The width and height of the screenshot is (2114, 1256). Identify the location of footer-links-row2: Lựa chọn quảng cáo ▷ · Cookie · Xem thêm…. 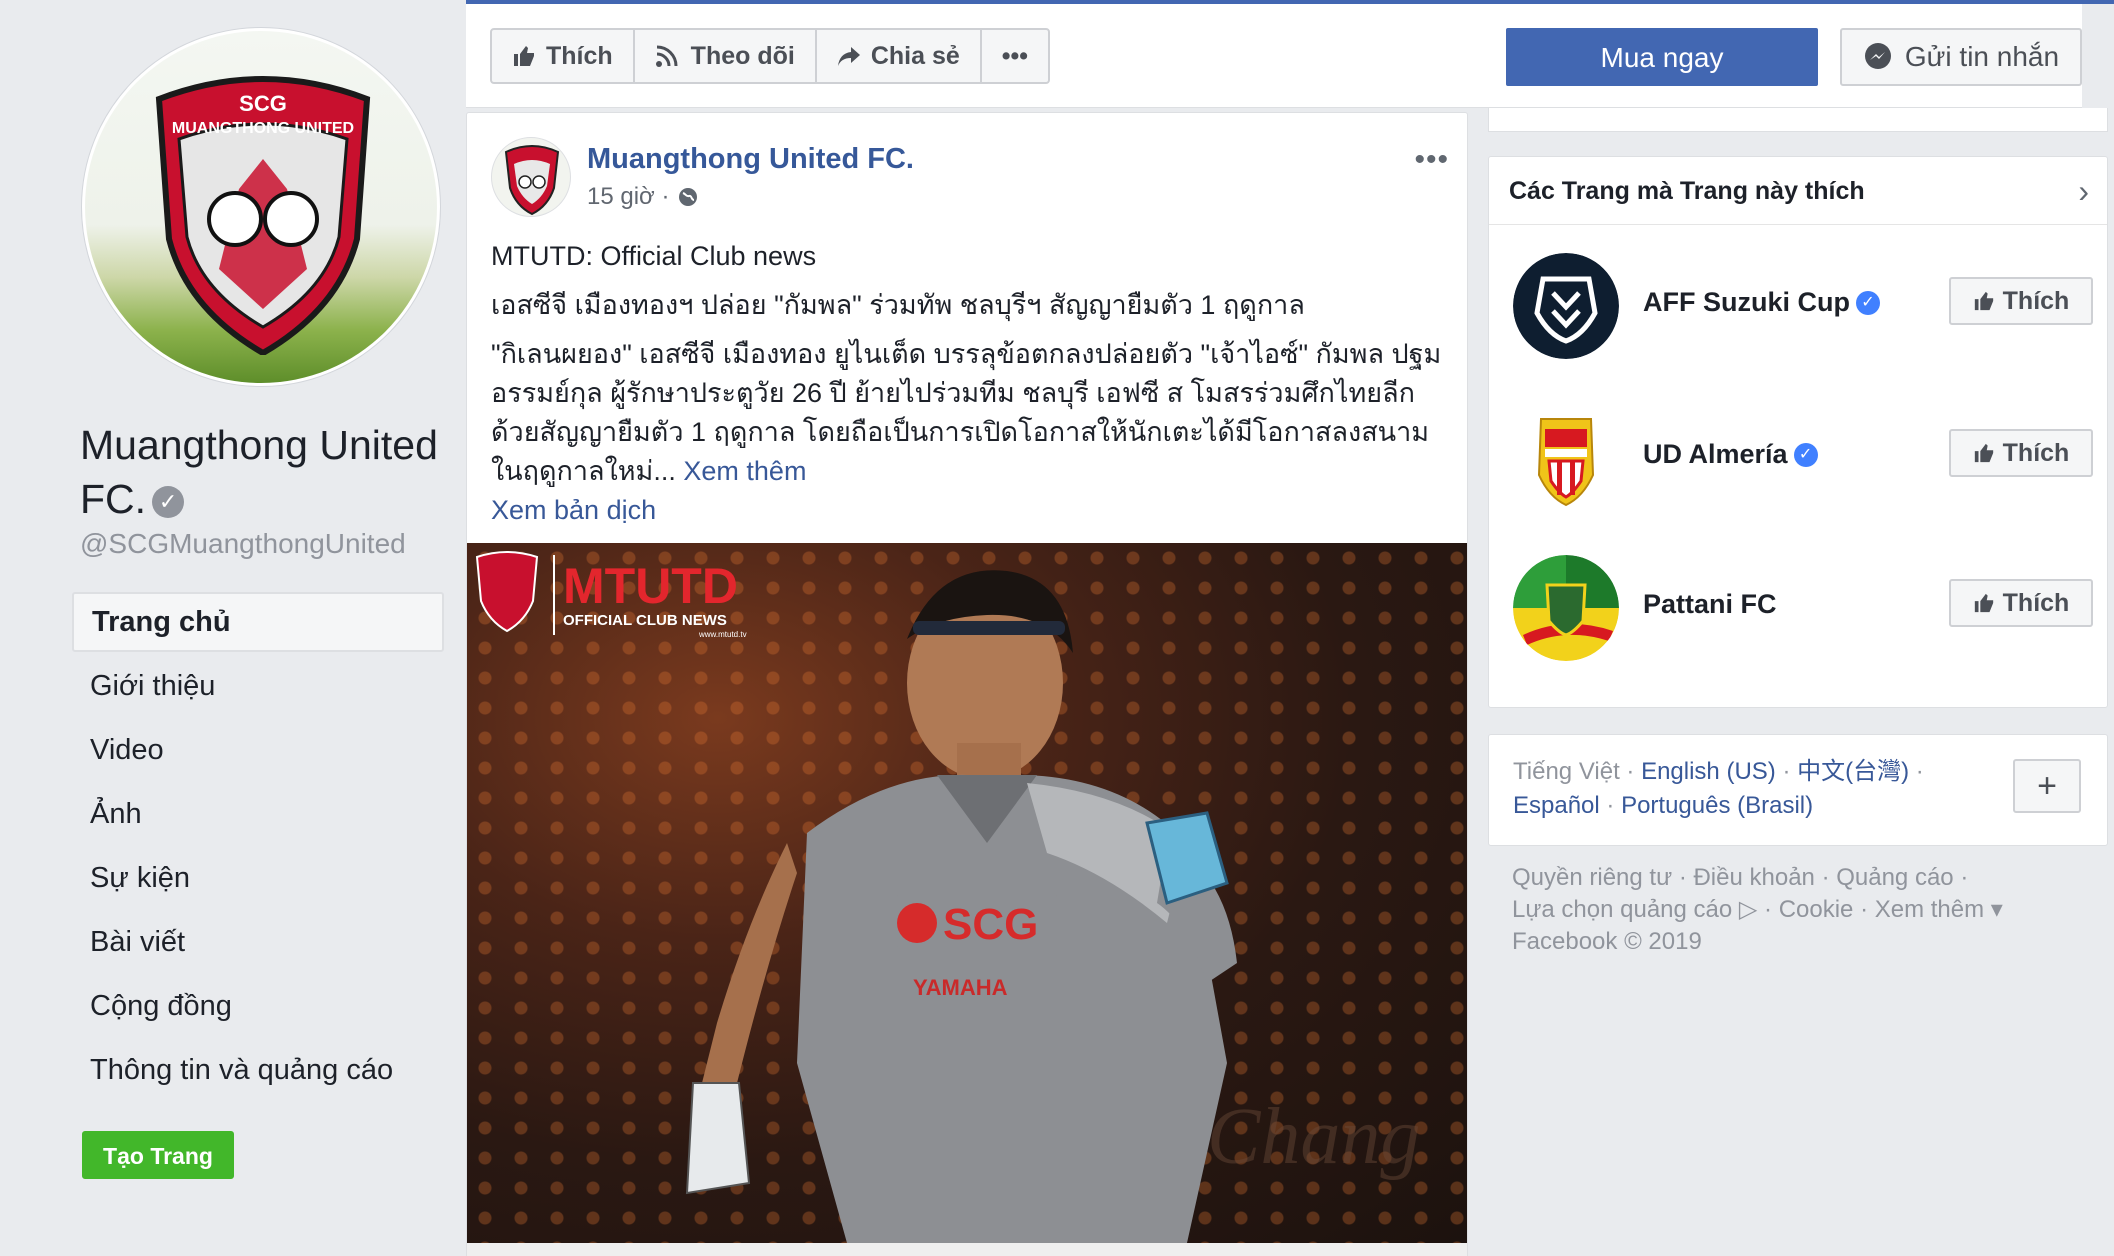
(1792, 910).